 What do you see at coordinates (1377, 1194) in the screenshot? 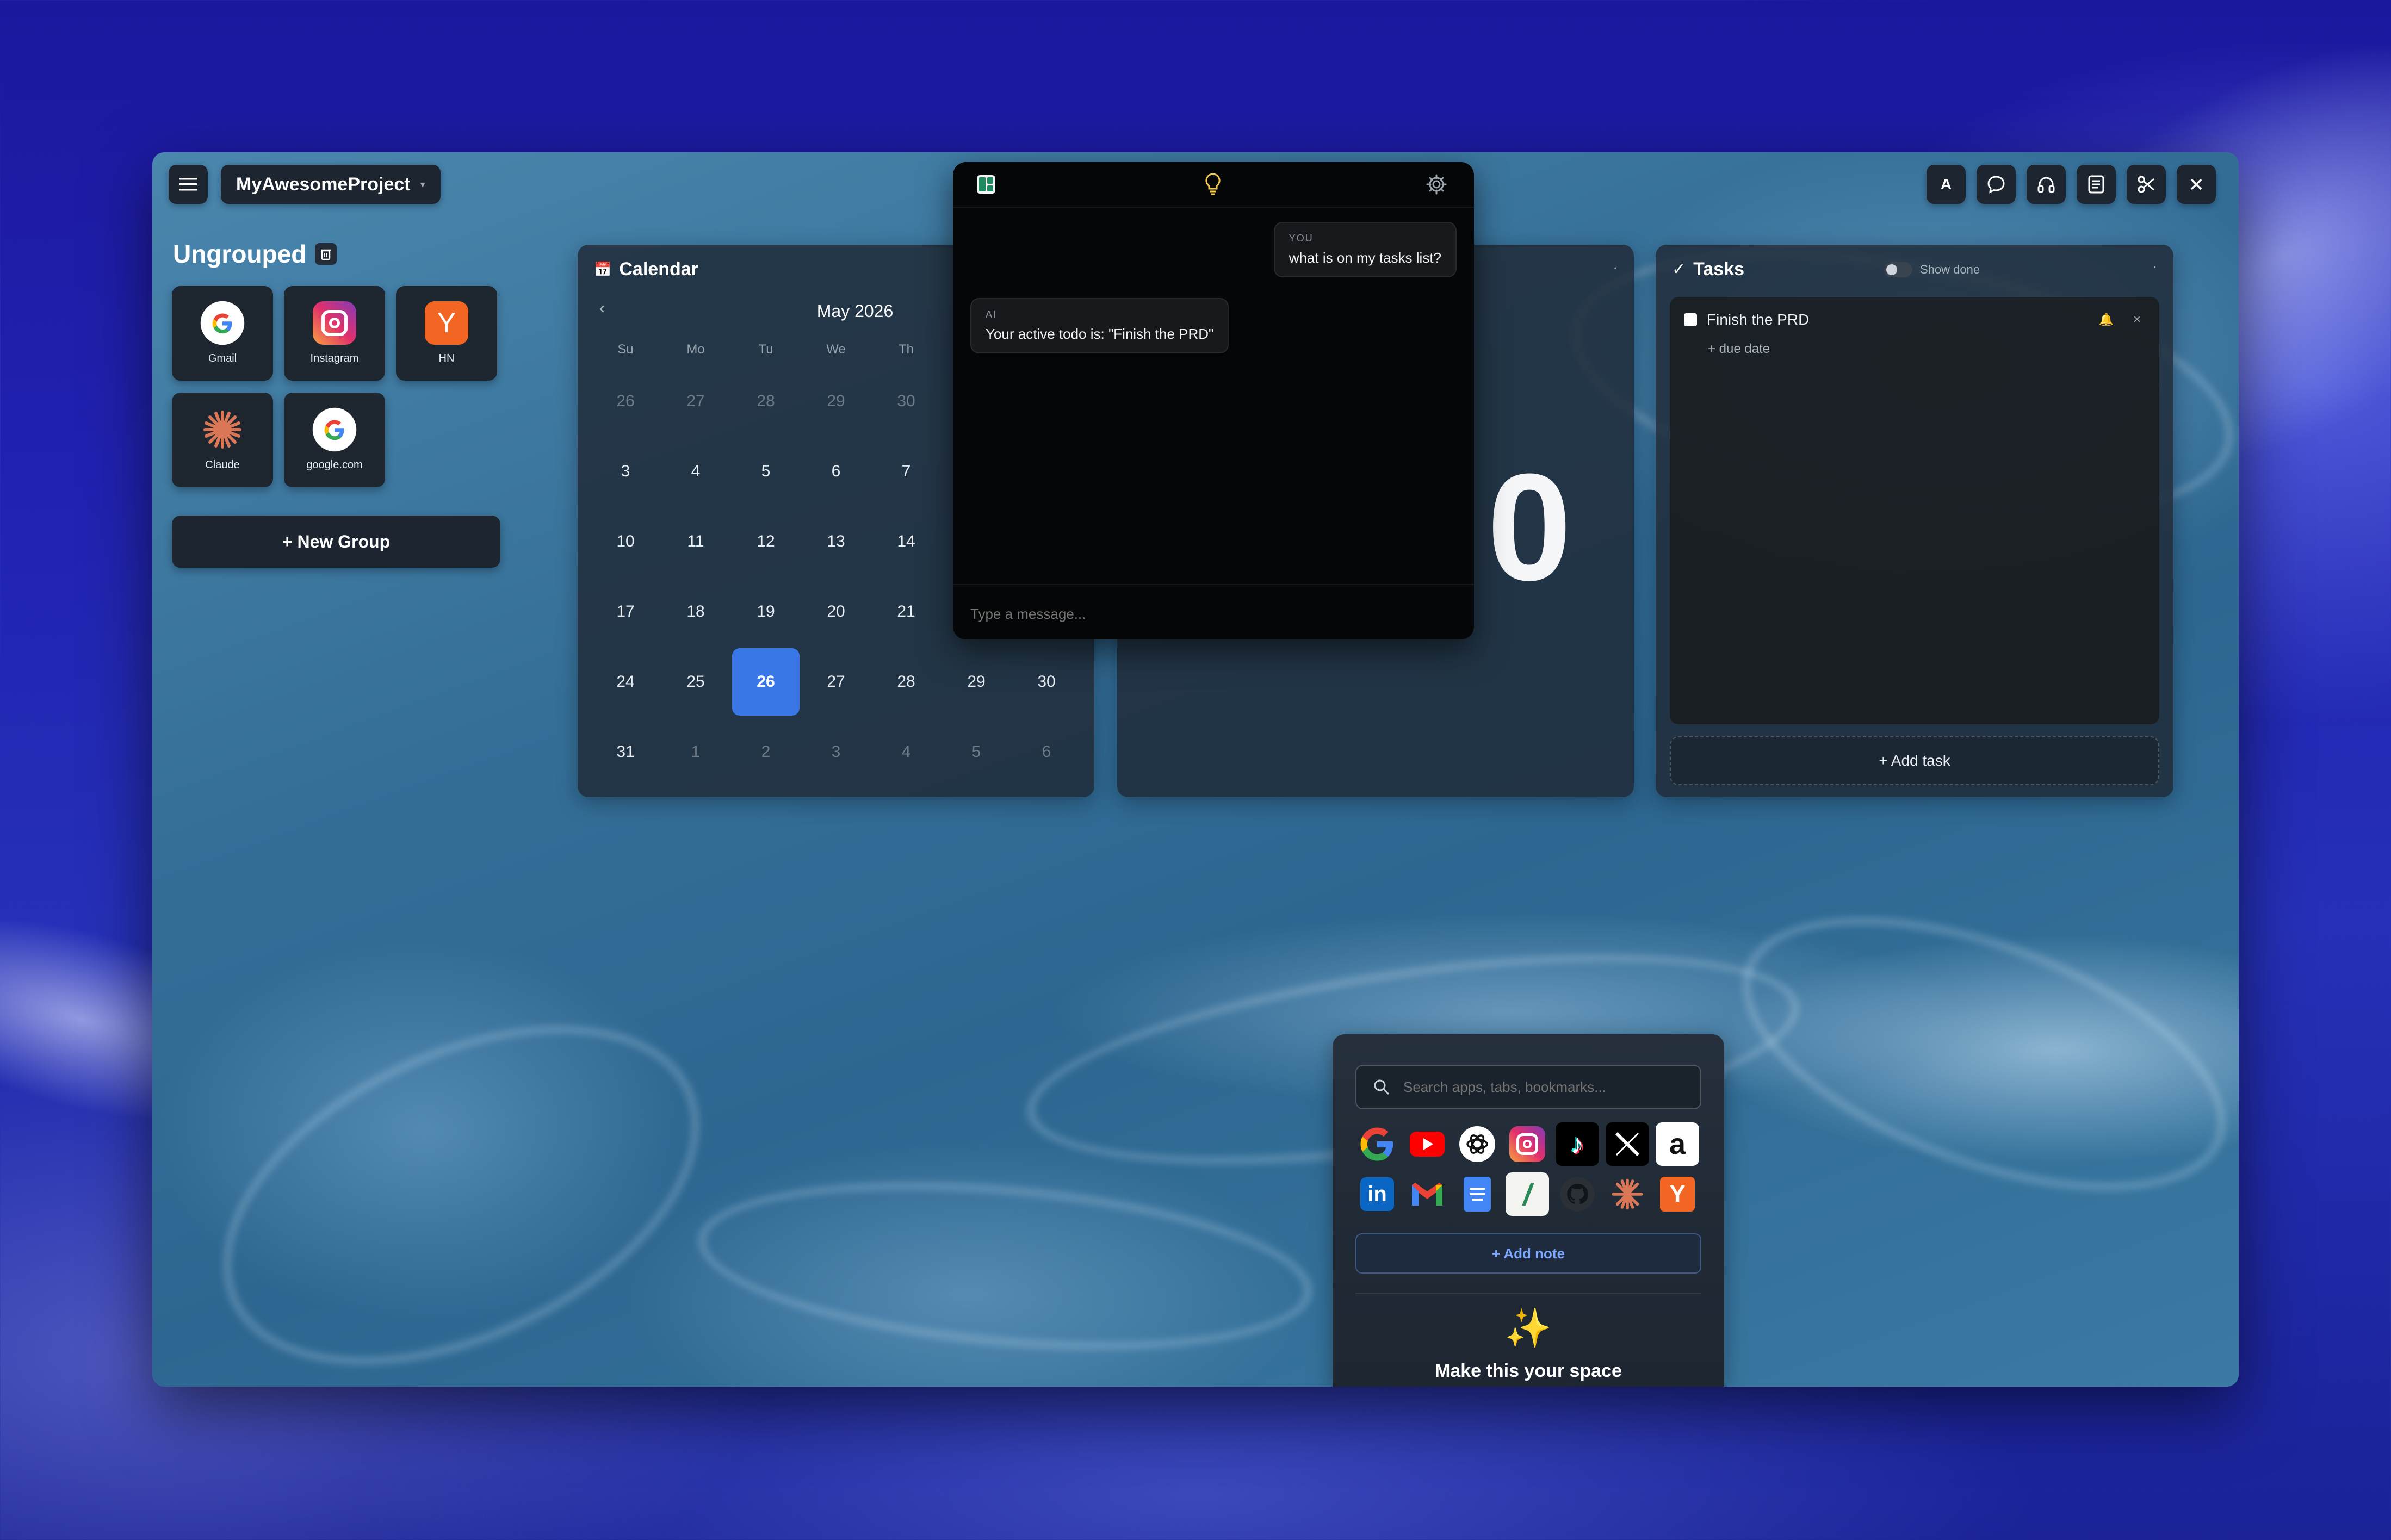
I see `linkedin-icon: in` at bounding box center [1377, 1194].